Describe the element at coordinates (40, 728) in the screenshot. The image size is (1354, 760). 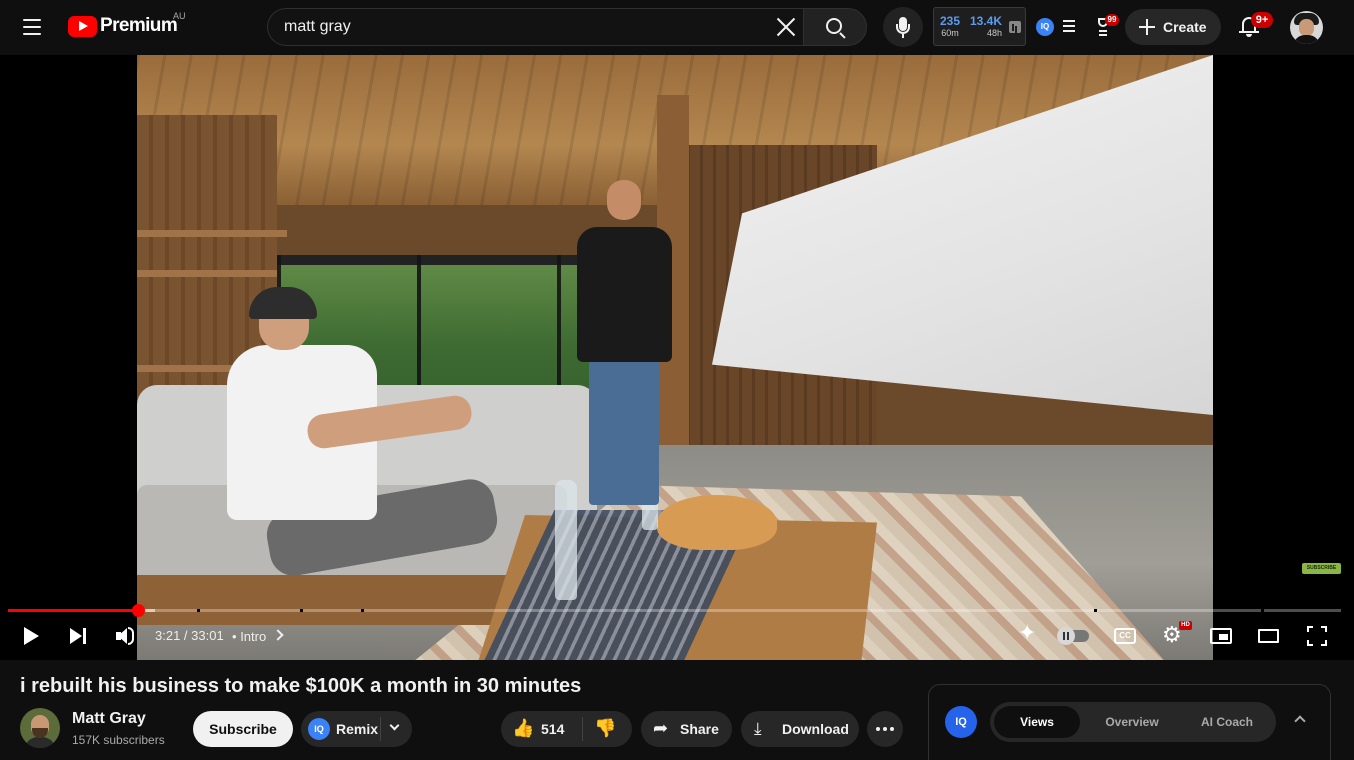
I see `channel-avatar` at that location.